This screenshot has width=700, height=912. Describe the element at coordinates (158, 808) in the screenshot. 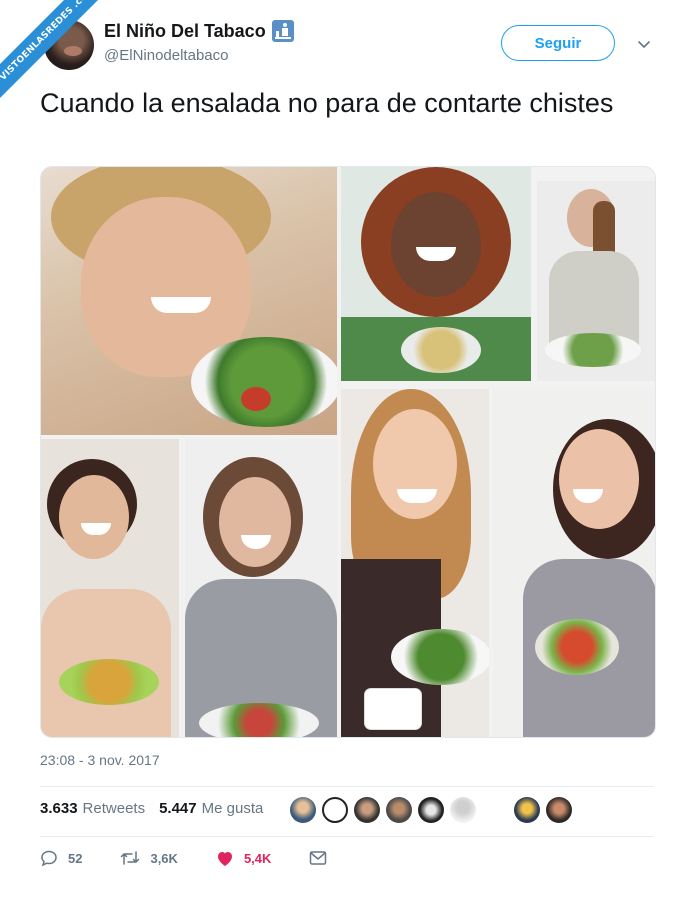

I see `tweet-stats: 3.633 Retweets 5.447 Me gusta` at that location.